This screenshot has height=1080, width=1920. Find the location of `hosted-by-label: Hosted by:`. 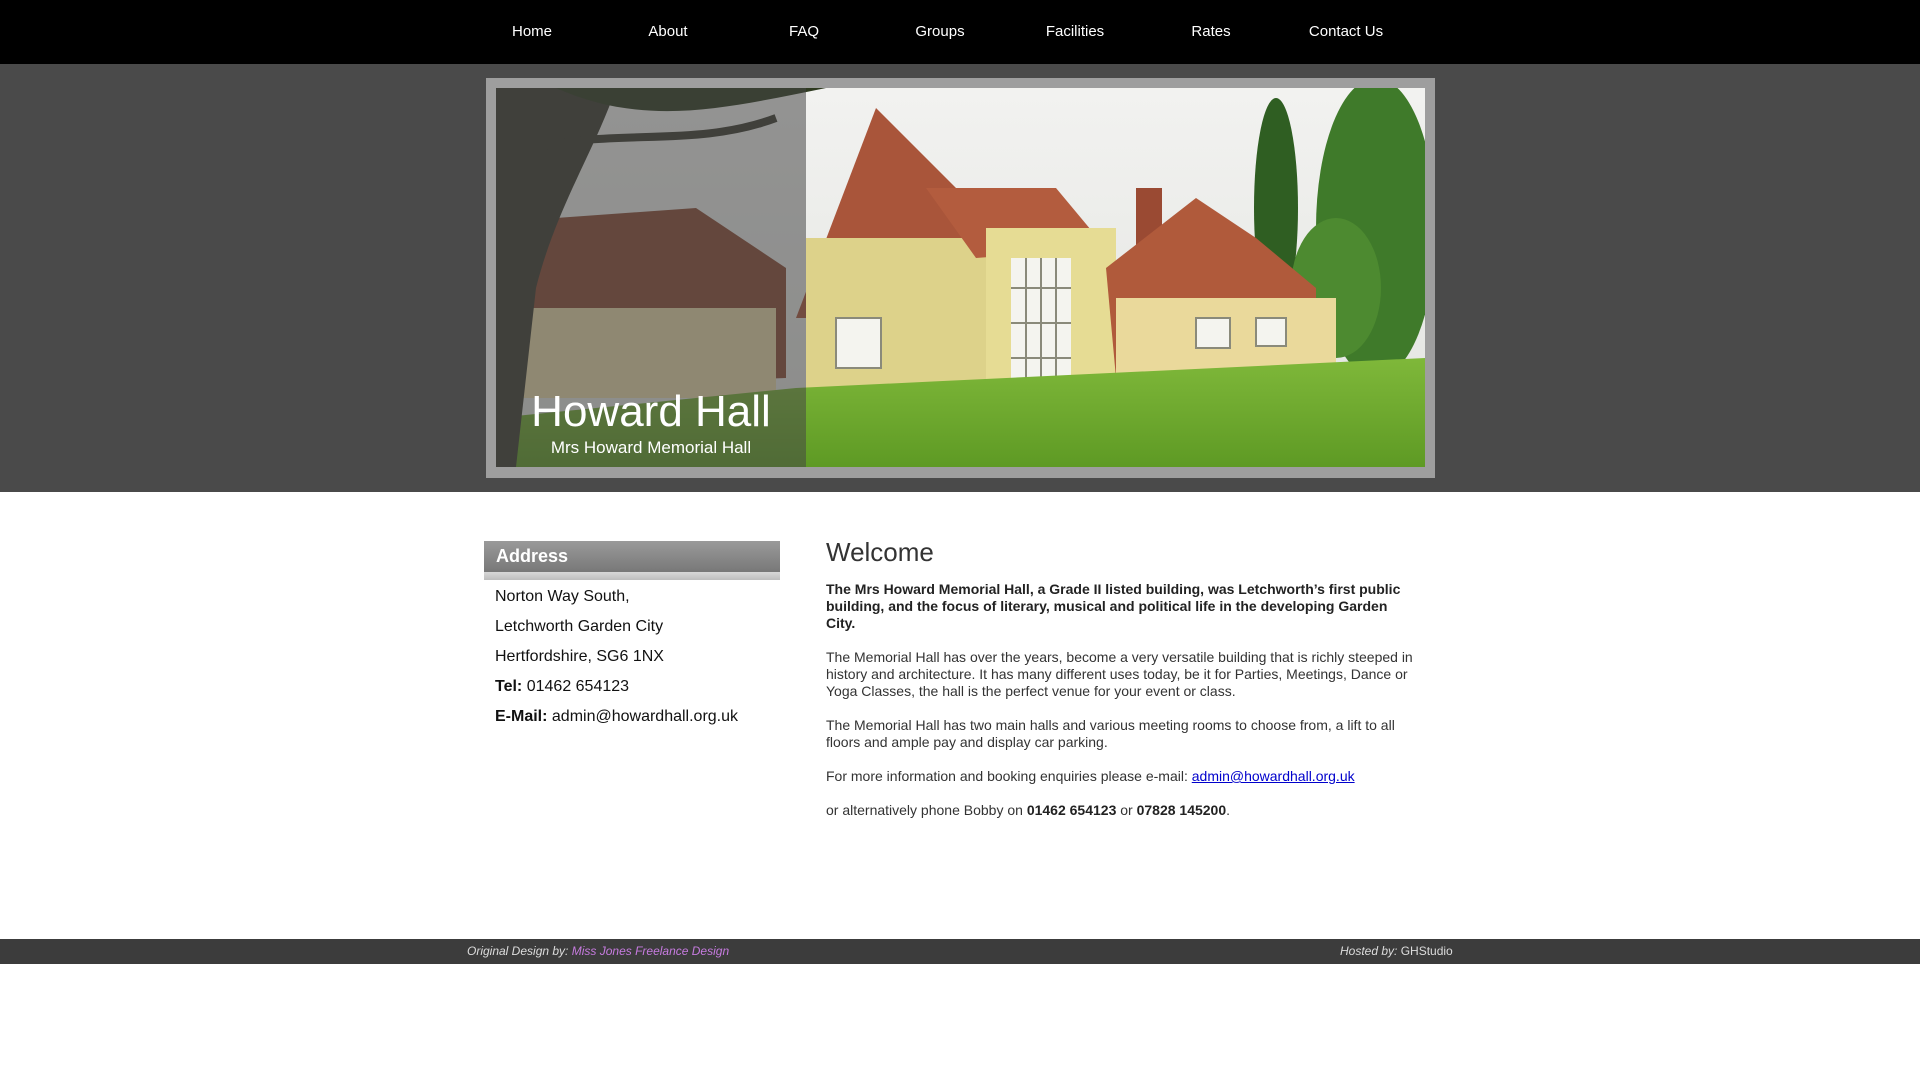

hosted-by-label: Hosted by: is located at coordinates (1370, 951).